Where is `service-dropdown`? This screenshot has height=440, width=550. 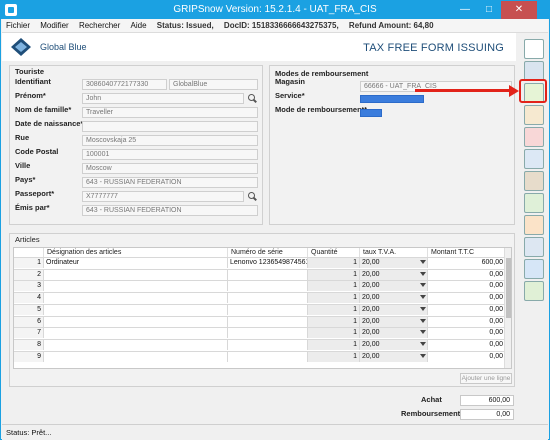 service-dropdown is located at coordinates (392, 99).